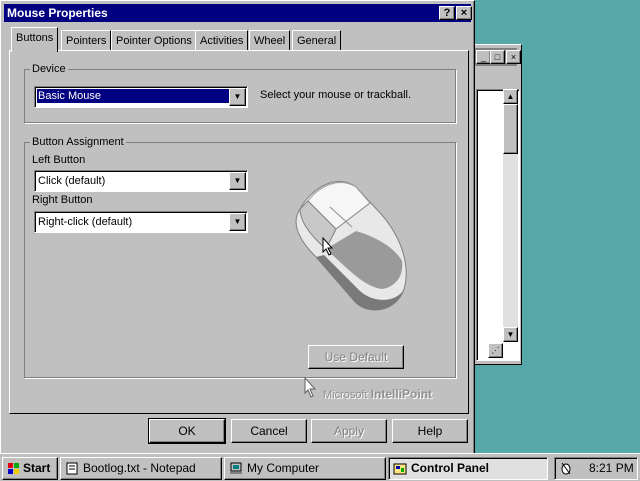 Image resolution: width=640 pixels, height=481 pixels. Describe the element at coordinates (86, 40) in the screenshot. I see `tab-pointers: Pointers` at that location.